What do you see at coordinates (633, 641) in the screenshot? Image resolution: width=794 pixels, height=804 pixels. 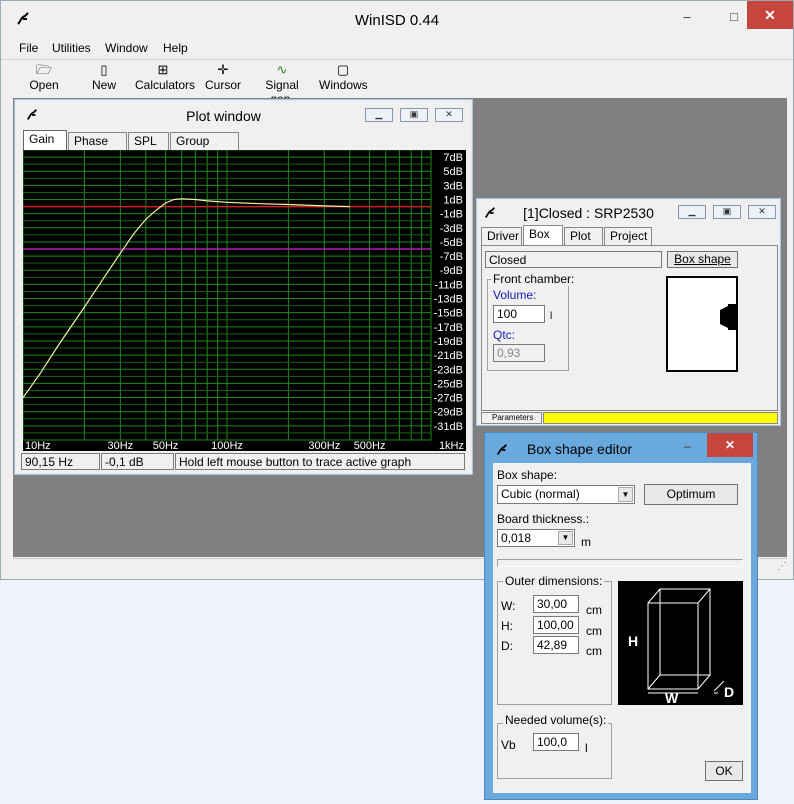 I see `diagram-h-label: H` at bounding box center [633, 641].